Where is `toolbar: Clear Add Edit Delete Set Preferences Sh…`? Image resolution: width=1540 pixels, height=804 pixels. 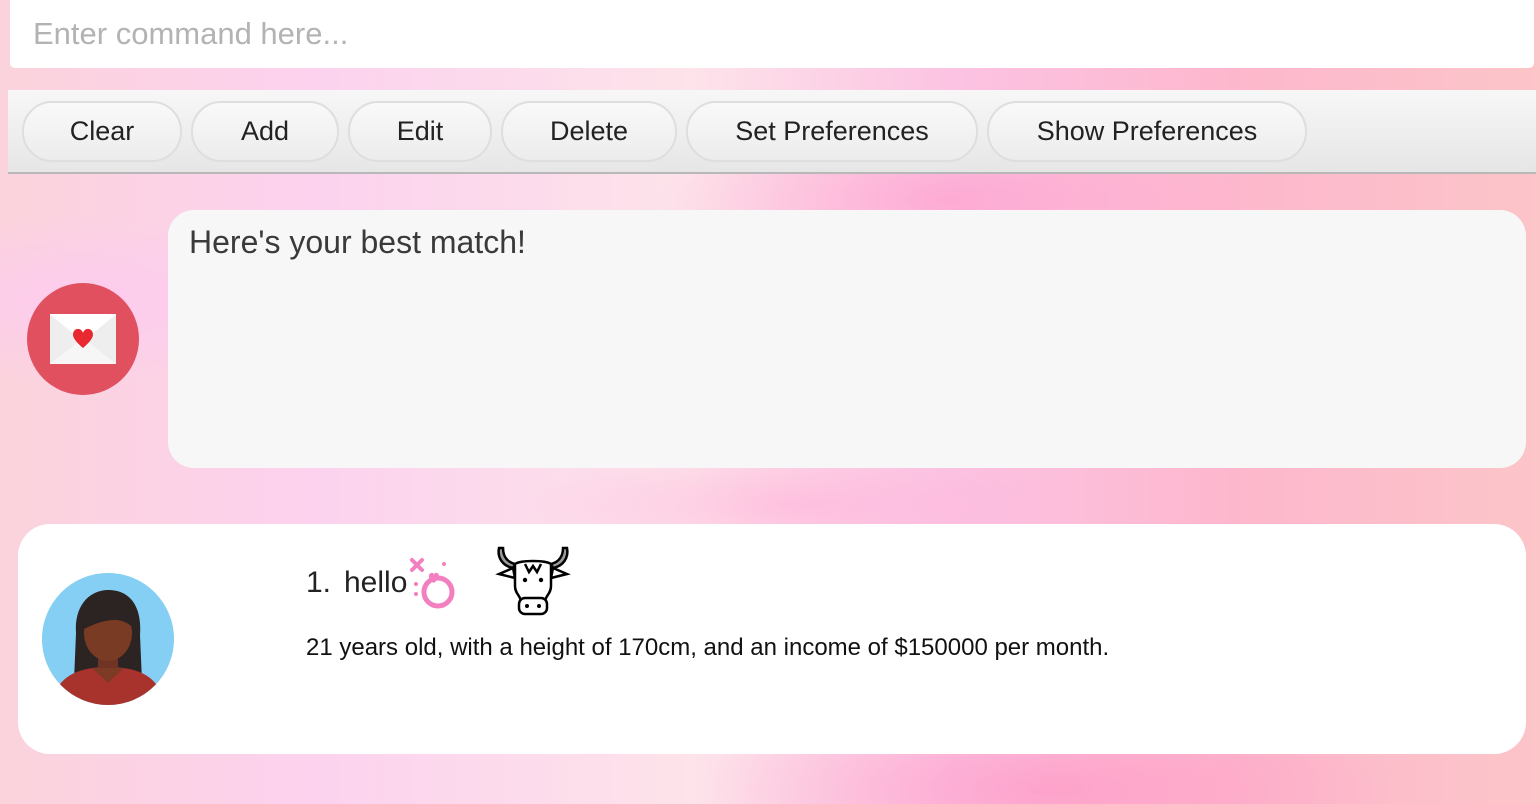
toolbar: Clear Add Edit Delete Set Preferences Sh… is located at coordinates (772, 132).